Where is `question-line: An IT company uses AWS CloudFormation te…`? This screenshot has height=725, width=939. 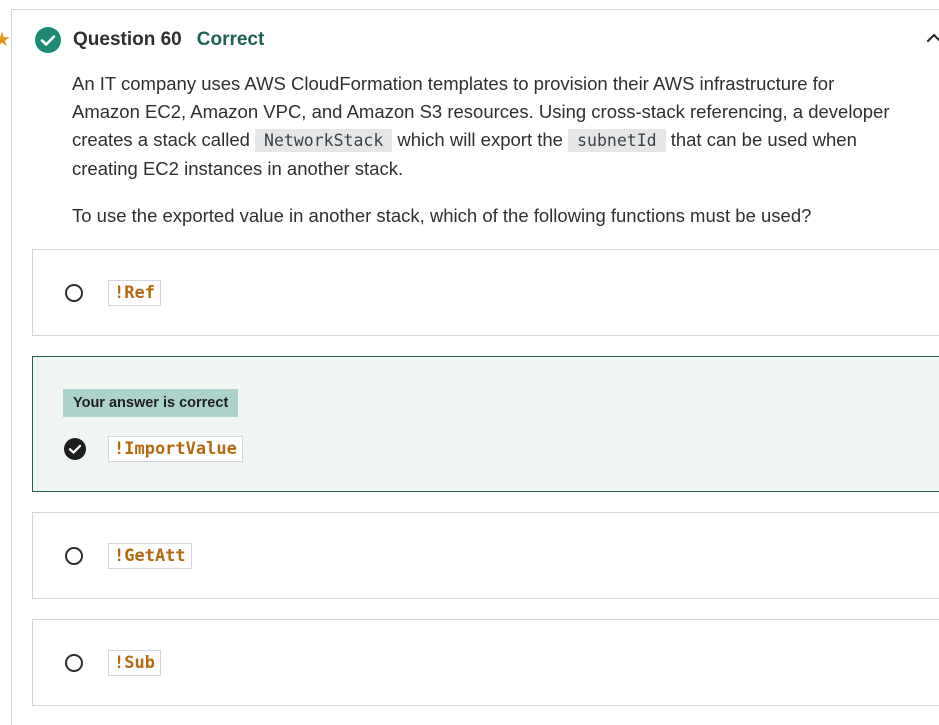
question-line: An IT company uses AWS CloudFormation te… is located at coordinates (453, 83).